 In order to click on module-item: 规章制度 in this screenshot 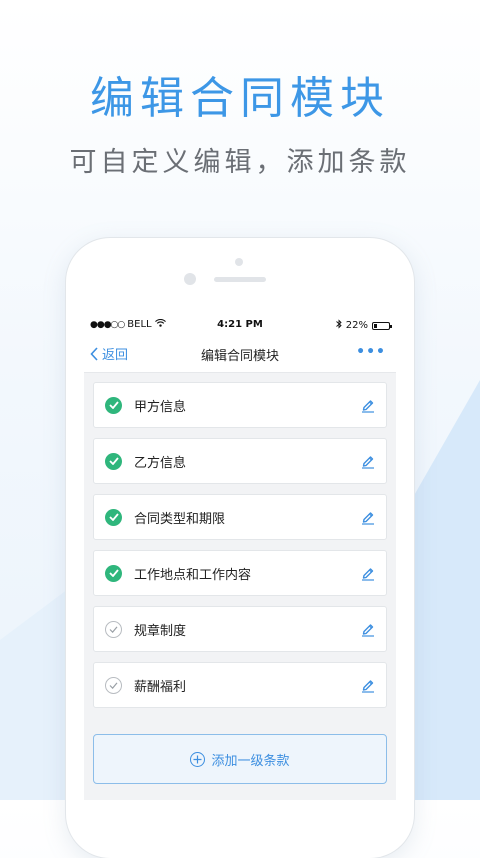, I will do `click(240, 629)`.